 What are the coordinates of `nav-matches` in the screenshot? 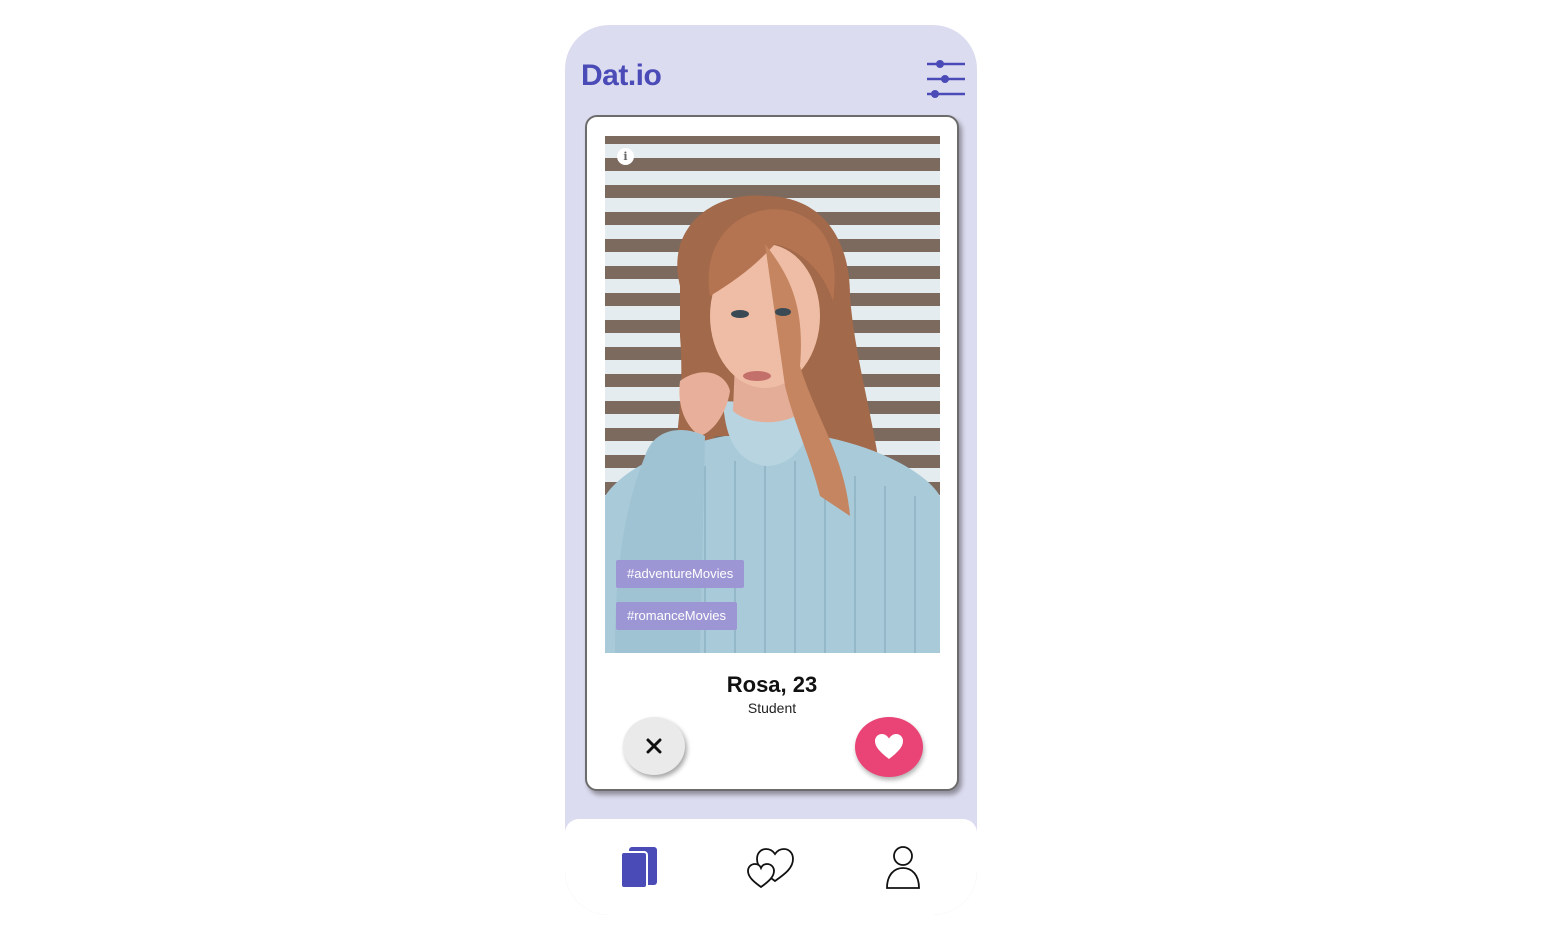 It's located at (769, 867).